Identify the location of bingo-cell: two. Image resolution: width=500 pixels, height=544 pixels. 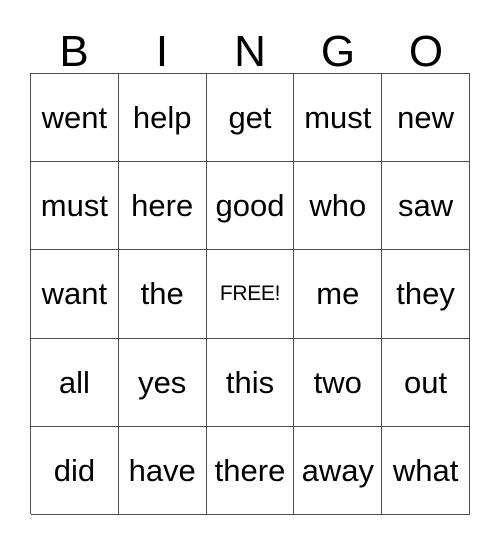
(338, 382).